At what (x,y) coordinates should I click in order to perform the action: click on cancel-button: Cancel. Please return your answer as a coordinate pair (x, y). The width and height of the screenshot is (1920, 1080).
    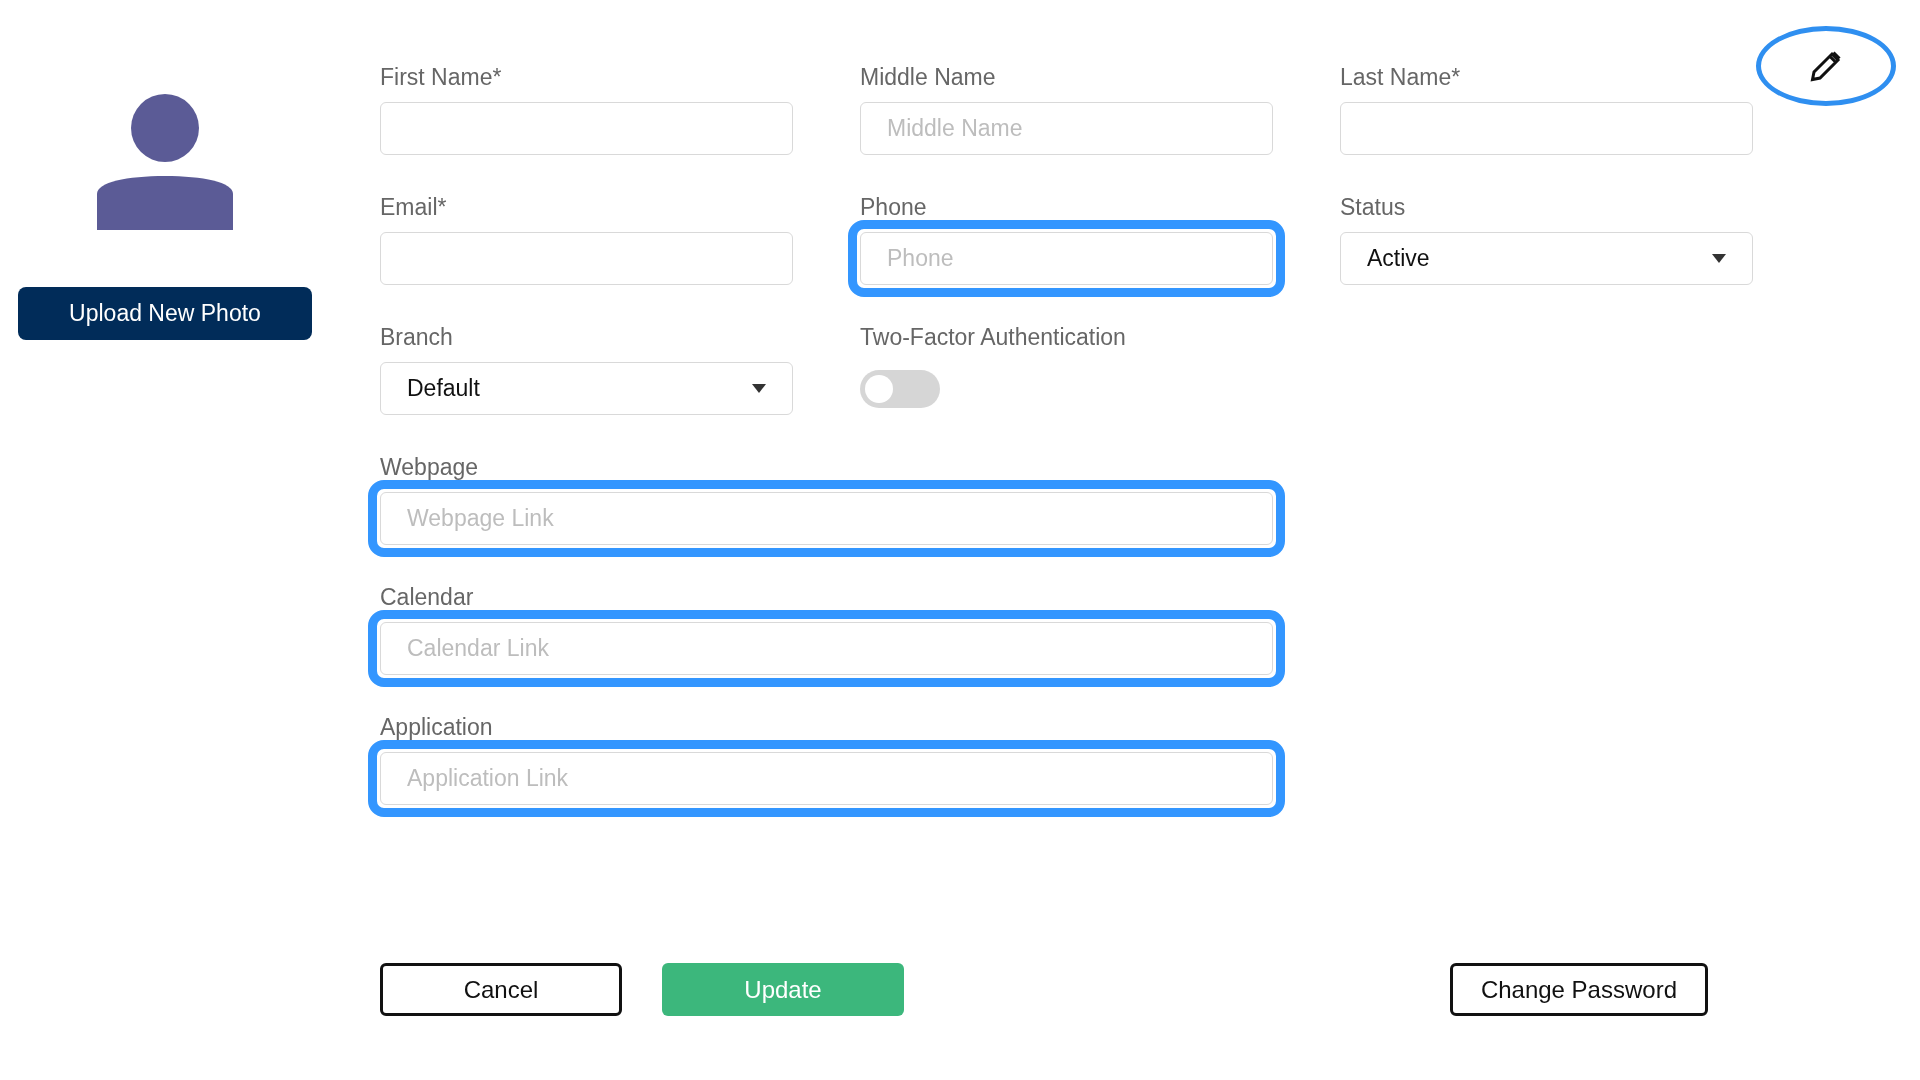
    Looking at the image, I should click on (501, 989).